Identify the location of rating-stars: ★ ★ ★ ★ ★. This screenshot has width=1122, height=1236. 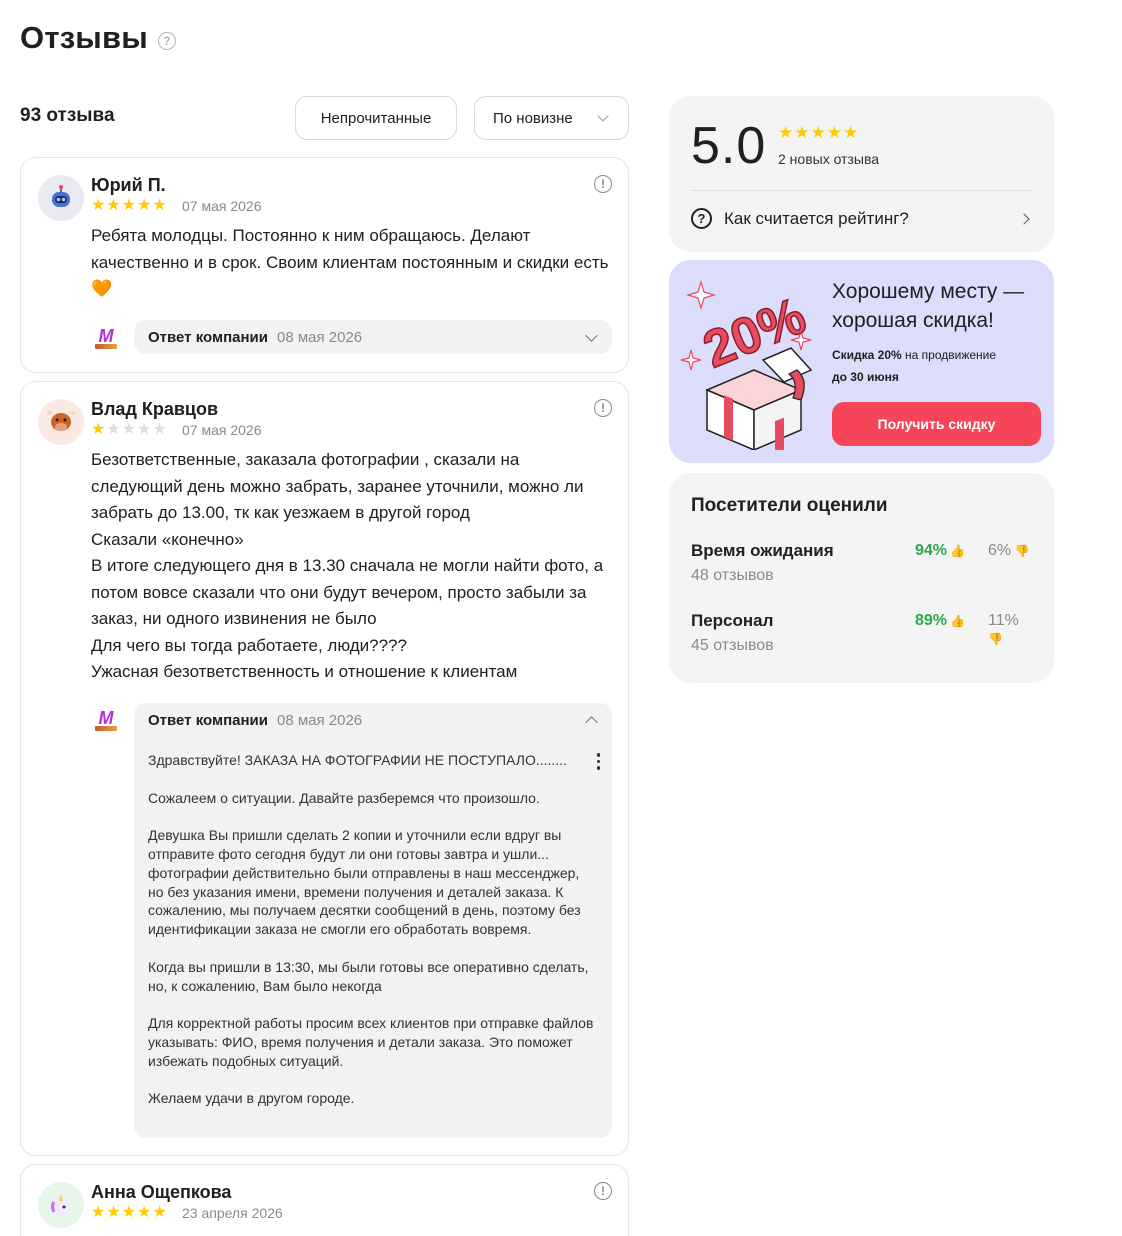
(818, 133).